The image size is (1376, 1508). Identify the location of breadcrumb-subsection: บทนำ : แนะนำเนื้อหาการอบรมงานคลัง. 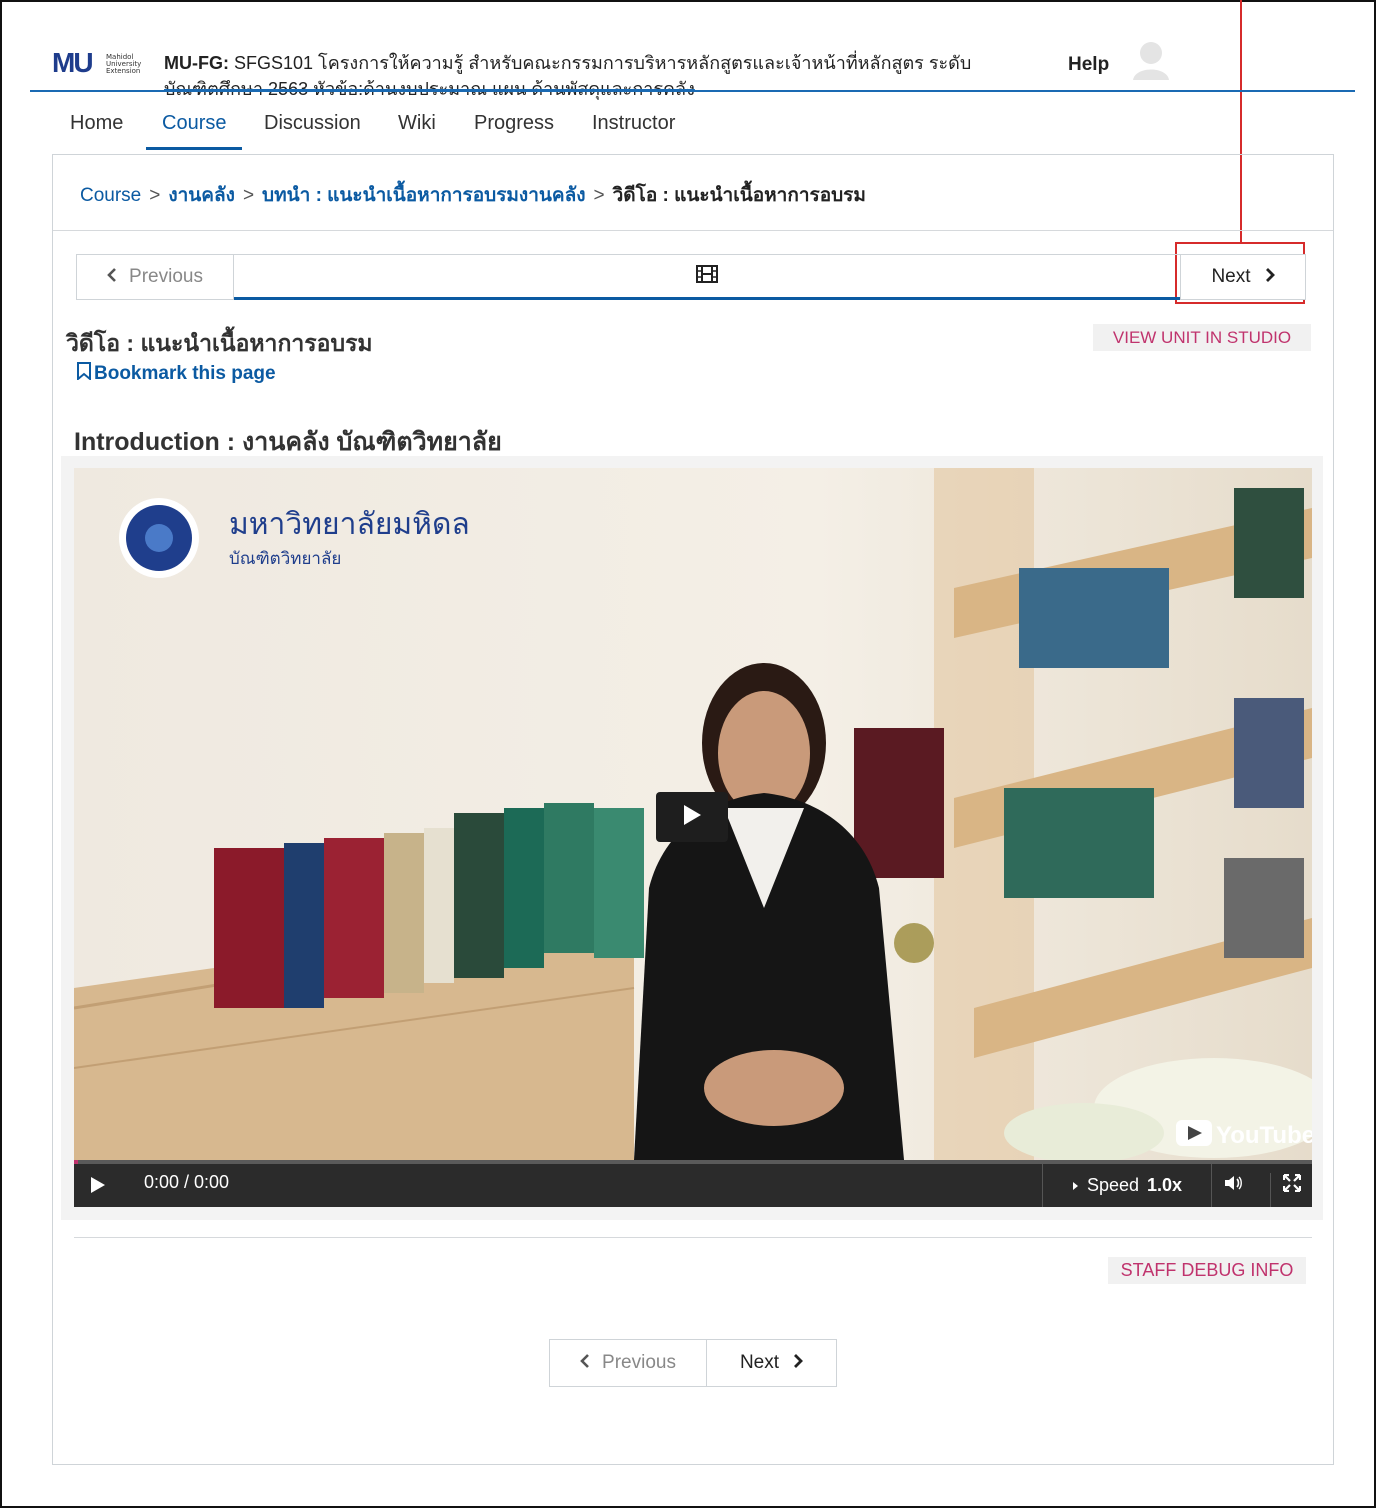
(423, 195).